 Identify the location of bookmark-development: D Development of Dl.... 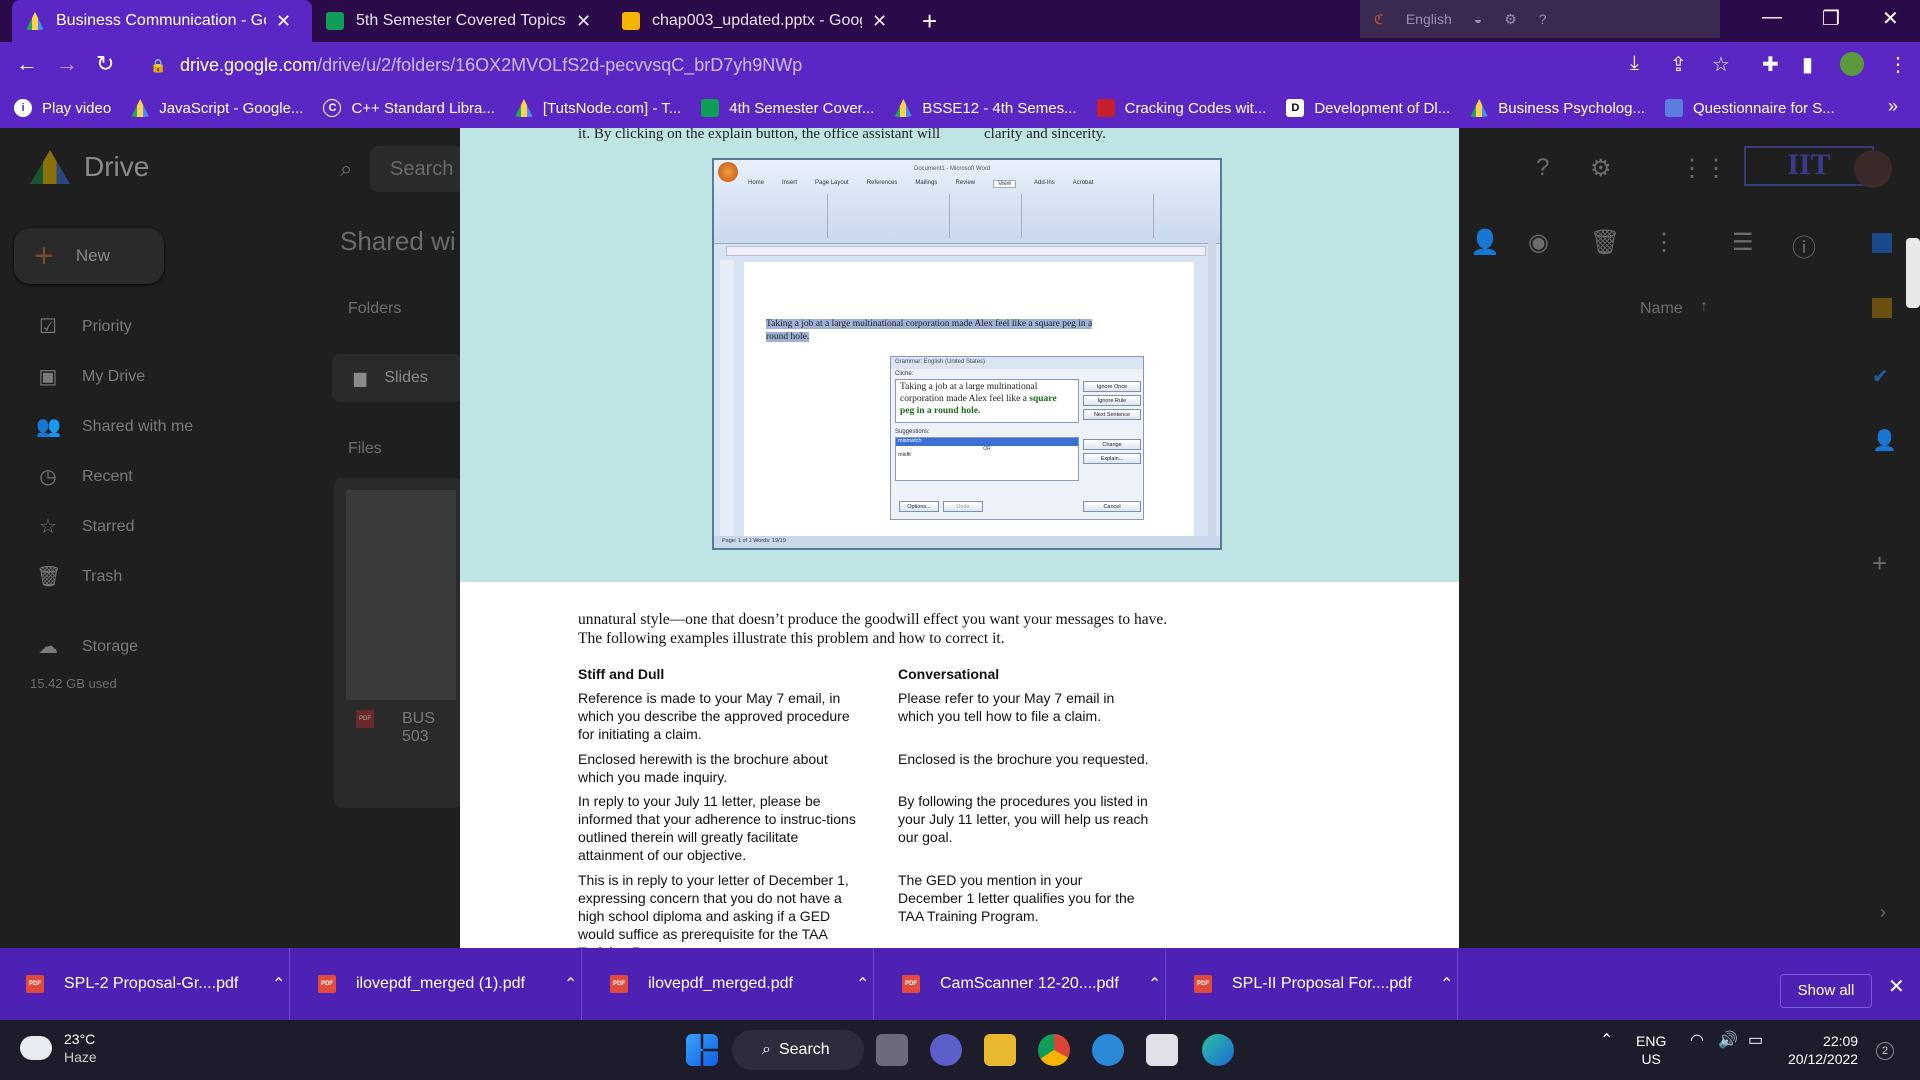
(1368, 108).